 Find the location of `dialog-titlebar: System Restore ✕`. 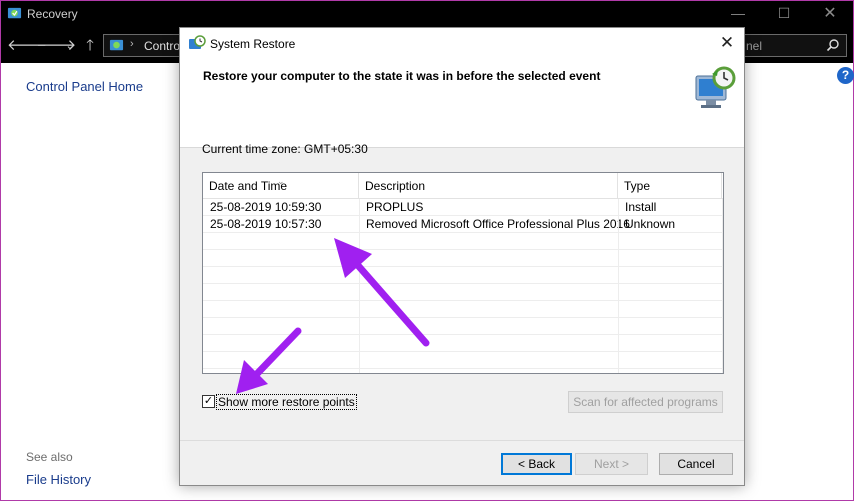

dialog-titlebar: System Restore ✕ is located at coordinates (462, 44).